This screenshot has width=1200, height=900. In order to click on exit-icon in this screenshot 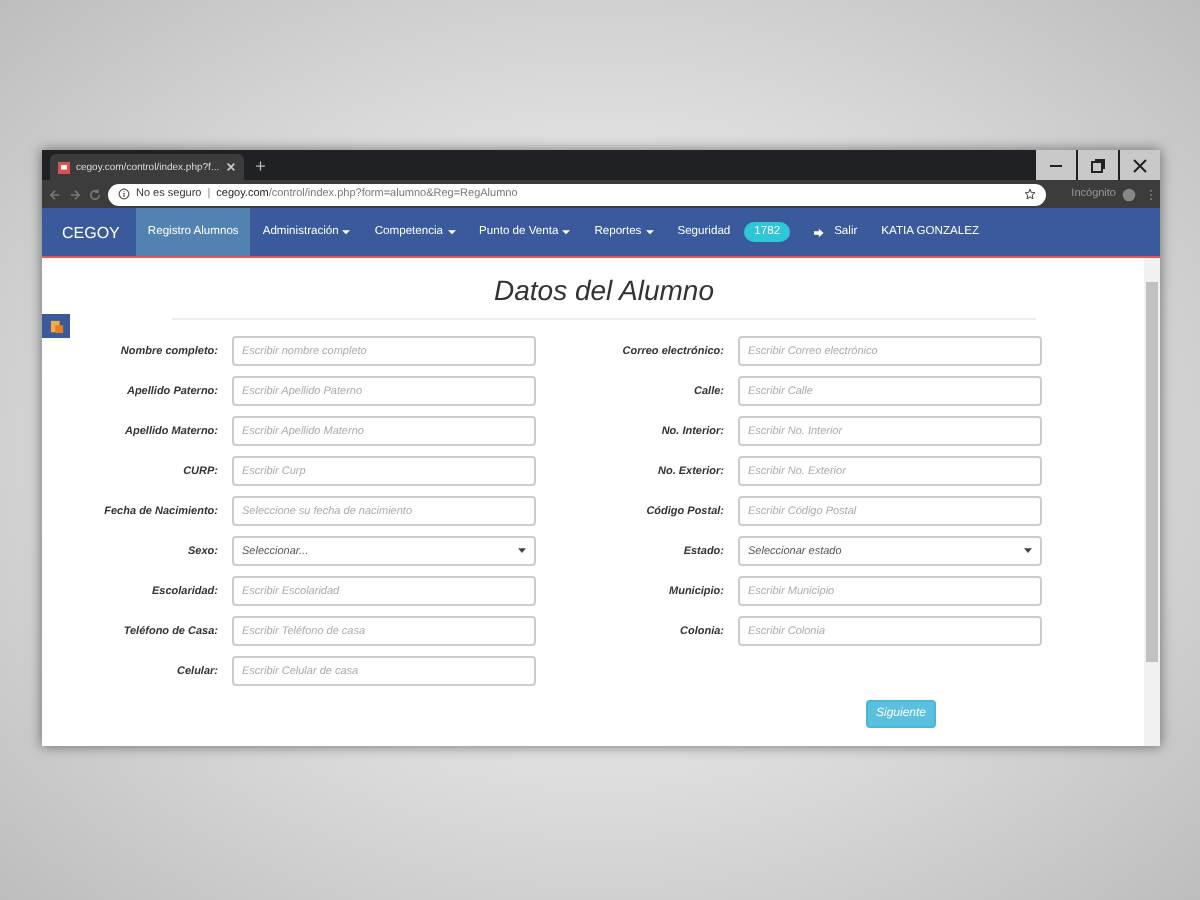, I will do `click(820, 232)`.